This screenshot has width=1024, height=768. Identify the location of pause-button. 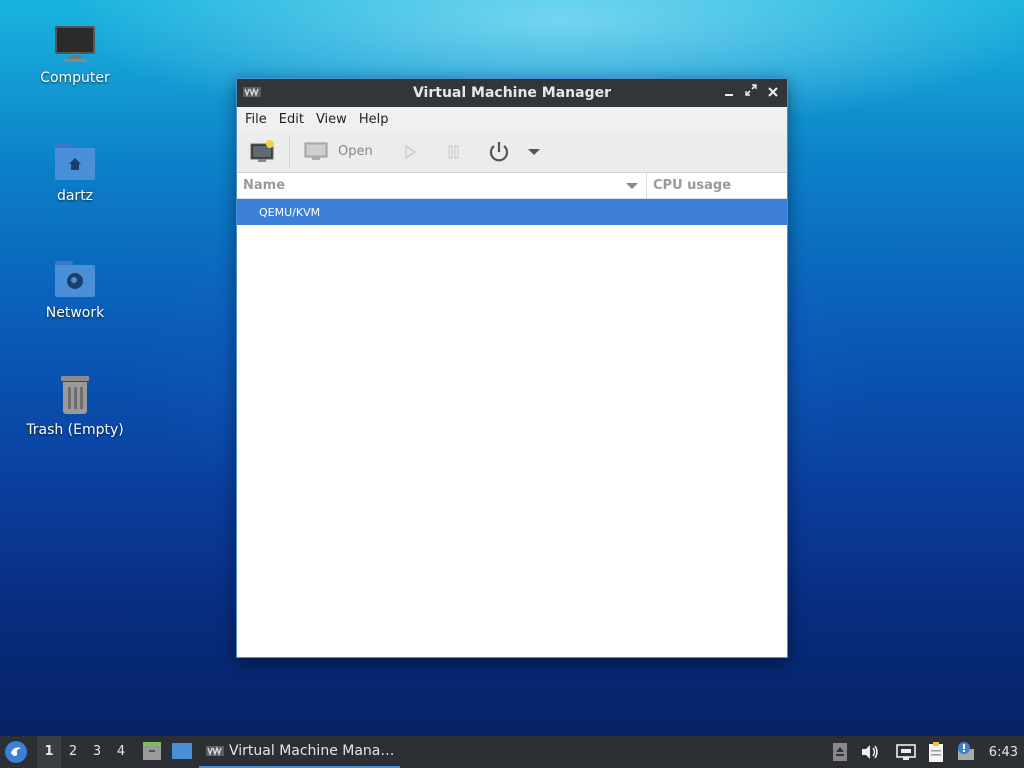
(454, 152).